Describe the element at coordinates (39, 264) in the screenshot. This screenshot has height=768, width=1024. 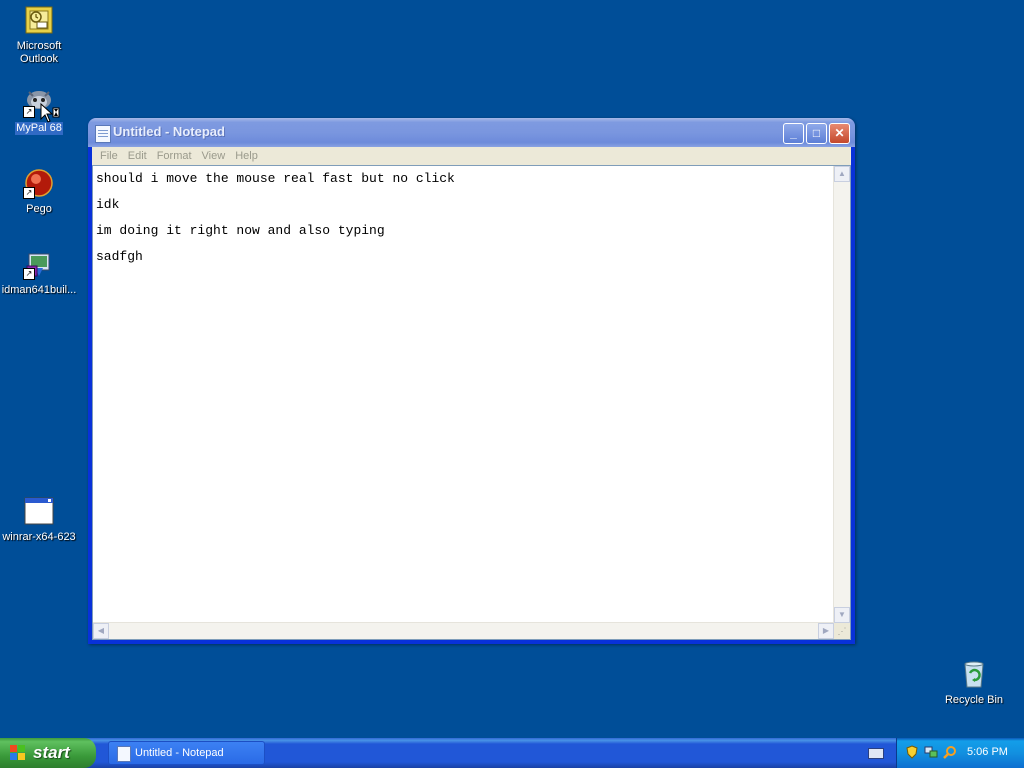
I see `installer-icon: ↗` at that location.